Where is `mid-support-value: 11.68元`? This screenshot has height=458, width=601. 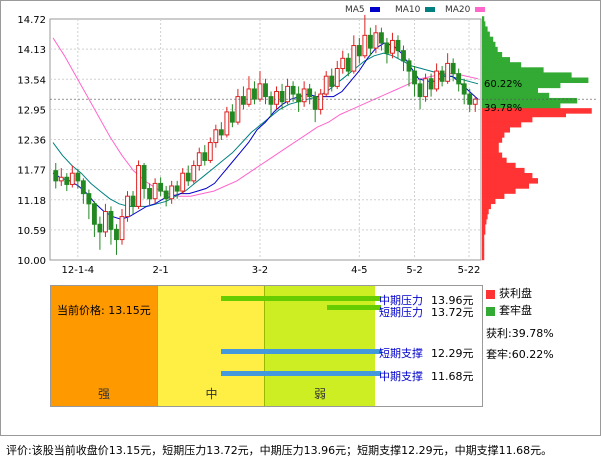
mid-support-value: 11.68元 is located at coordinates (452, 376).